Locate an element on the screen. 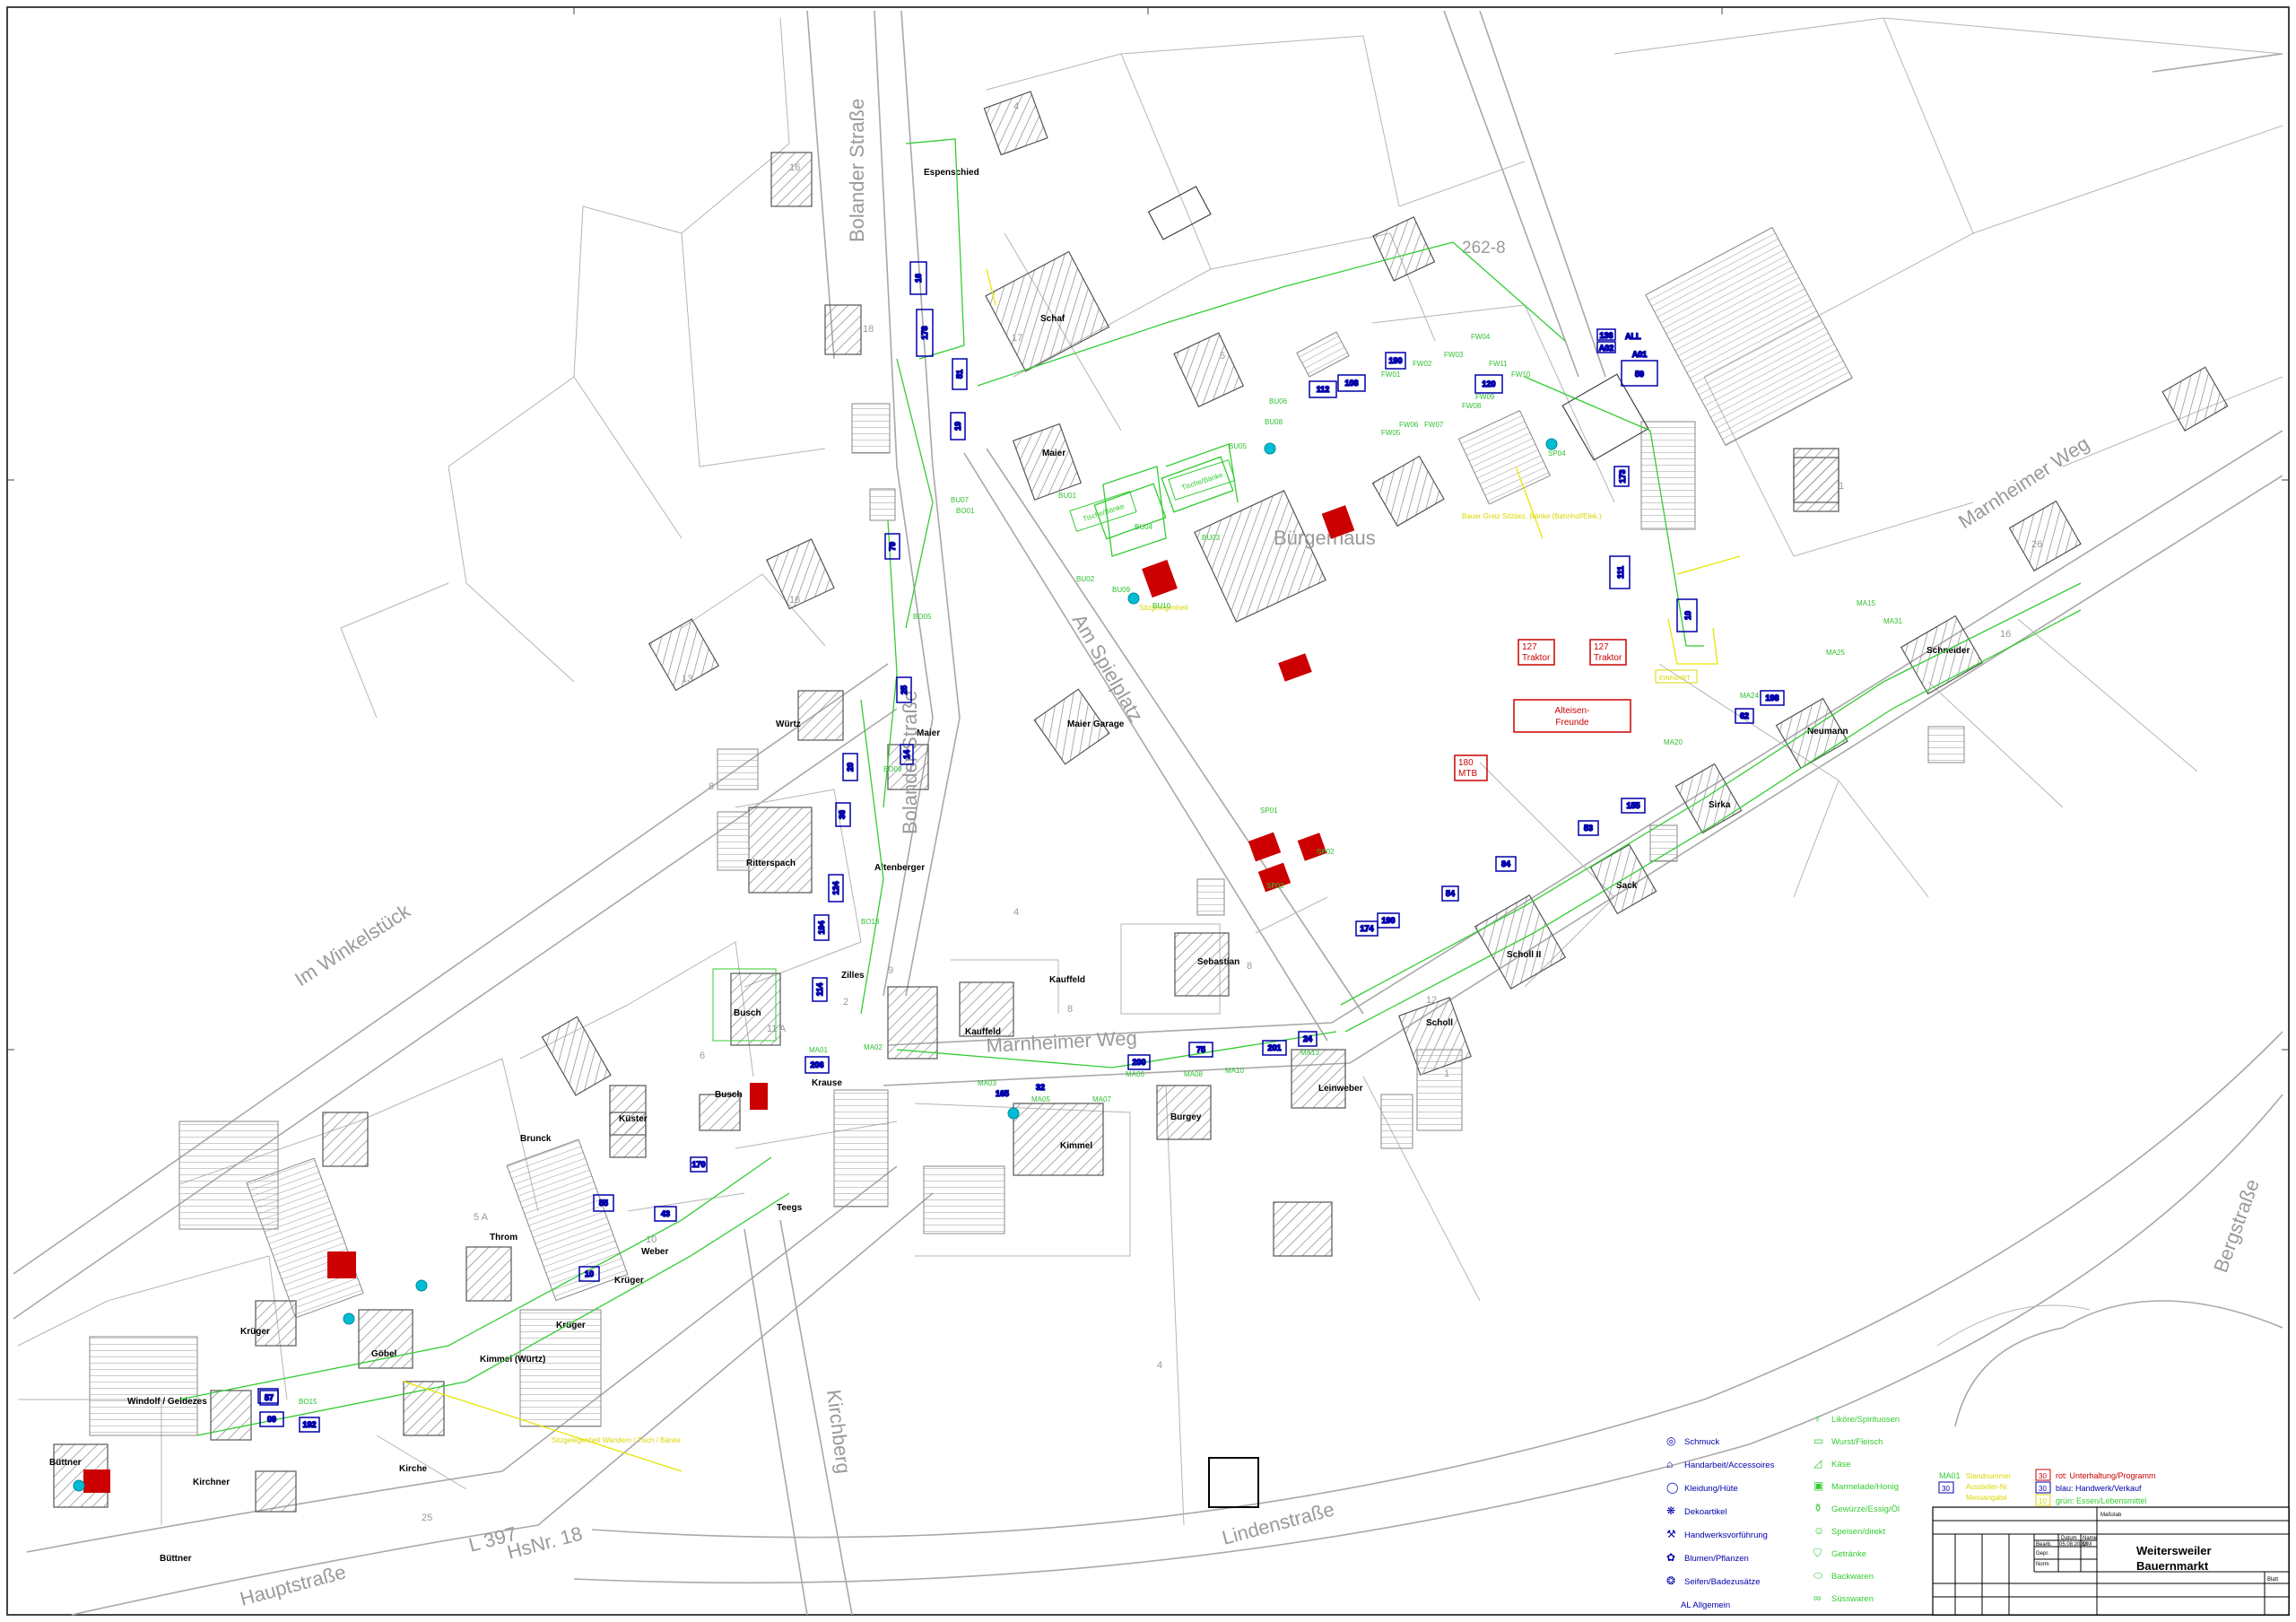  owner-label: Göbel is located at coordinates (384, 1354).